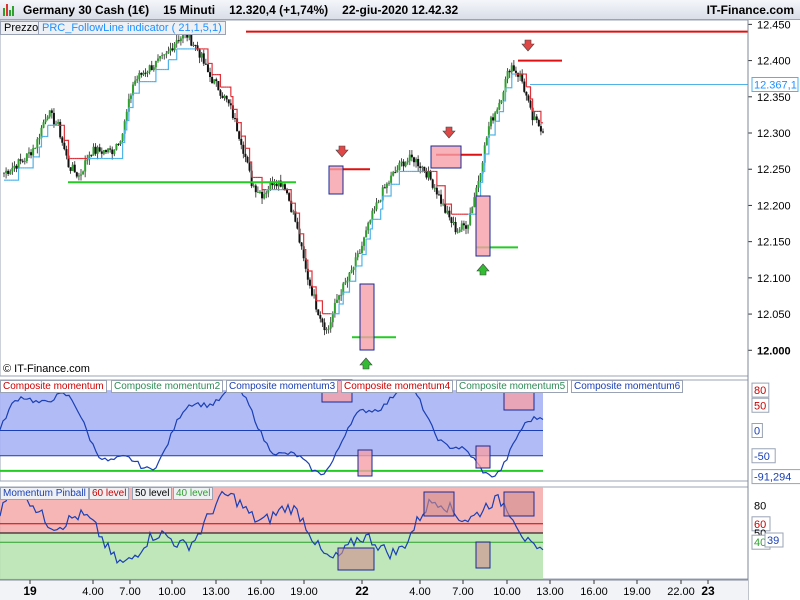  Describe the element at coordinates (594, 592) in the screenshot. I see `time-tick-label: 16.00` at that location.